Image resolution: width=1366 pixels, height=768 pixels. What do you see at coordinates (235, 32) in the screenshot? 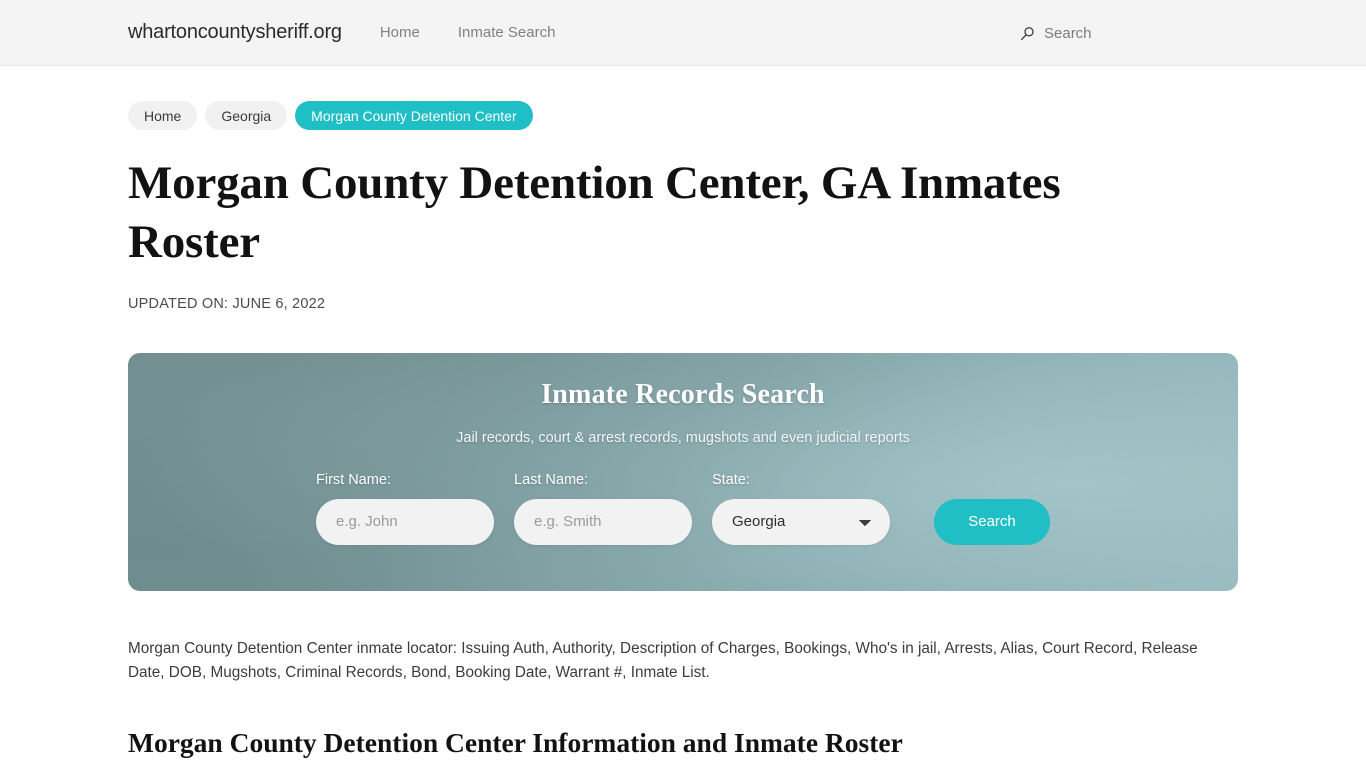
I see `site-brand-link: whartoncountysheriff.org` at bounding box center [235, 32].